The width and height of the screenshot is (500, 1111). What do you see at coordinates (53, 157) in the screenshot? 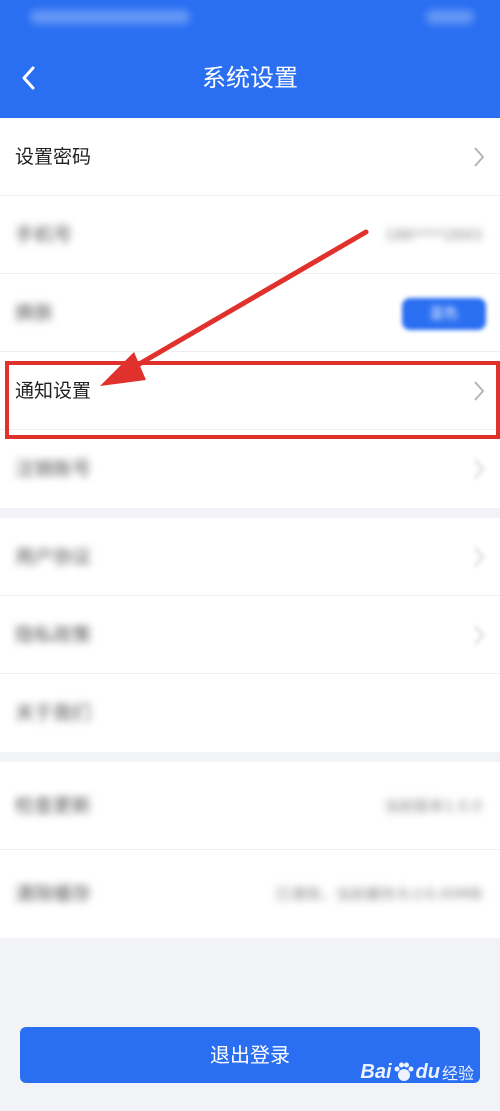
I see `settings-item-label: 设置密码` at bounding box center [53, 157].